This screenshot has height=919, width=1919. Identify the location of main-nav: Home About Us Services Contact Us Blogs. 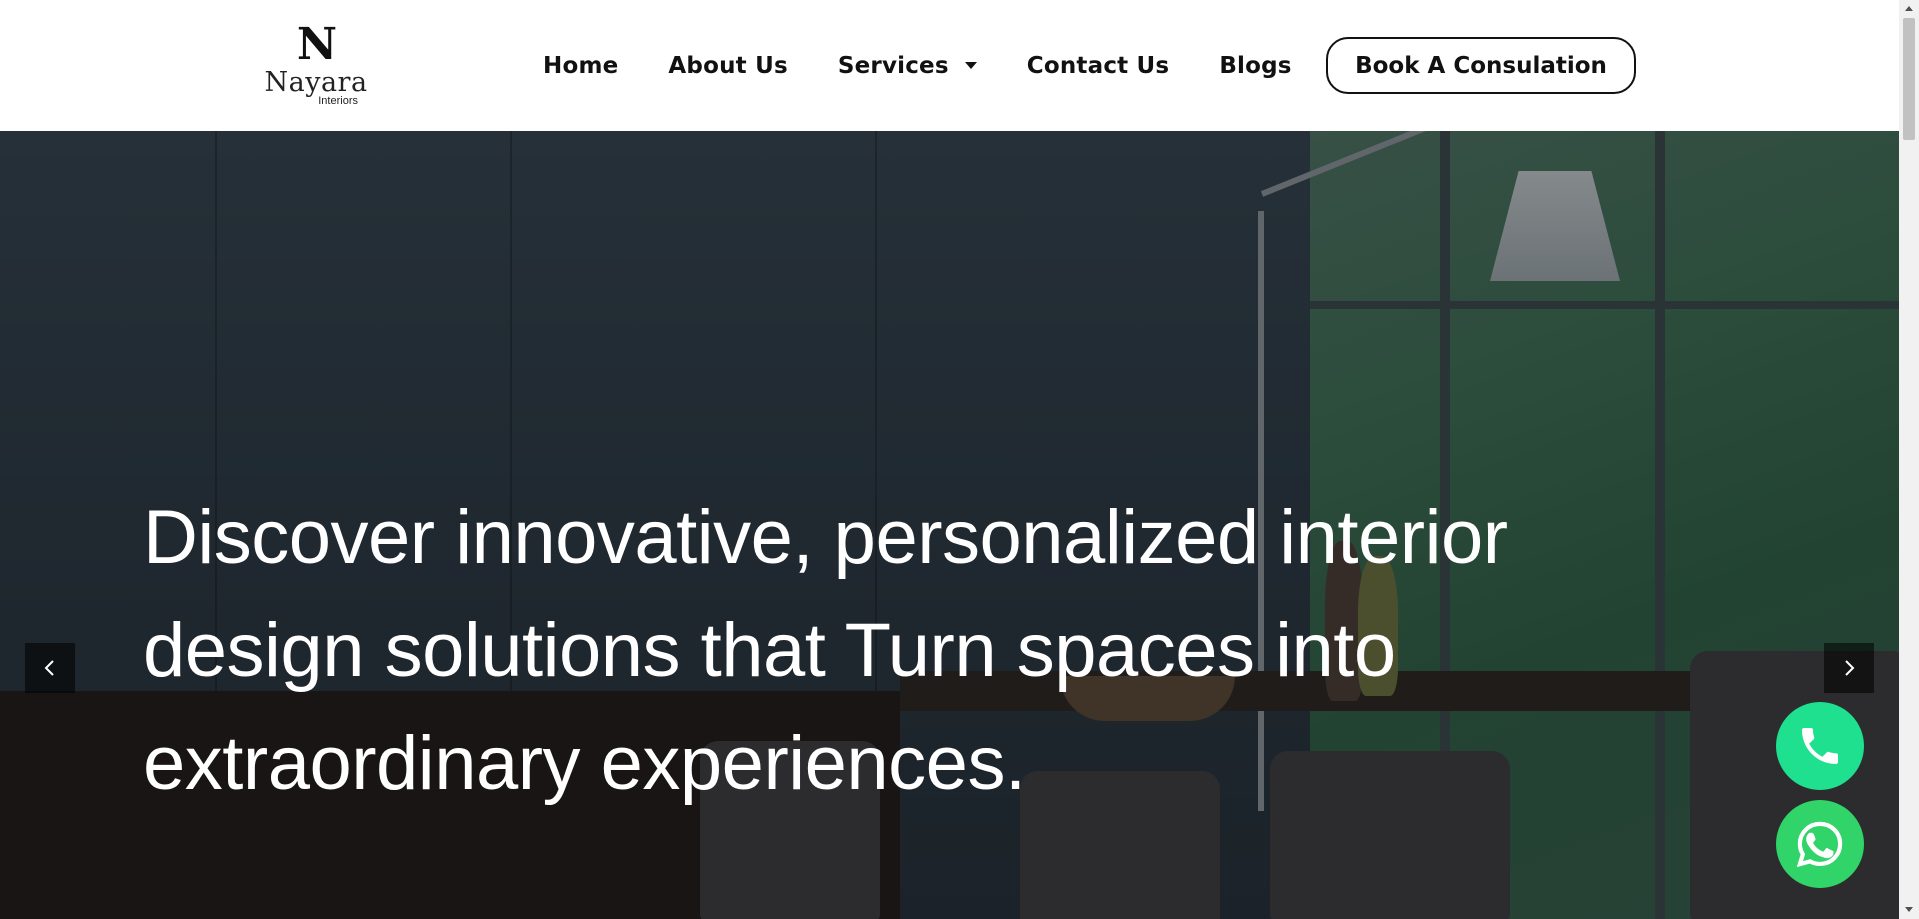
(942, 65).